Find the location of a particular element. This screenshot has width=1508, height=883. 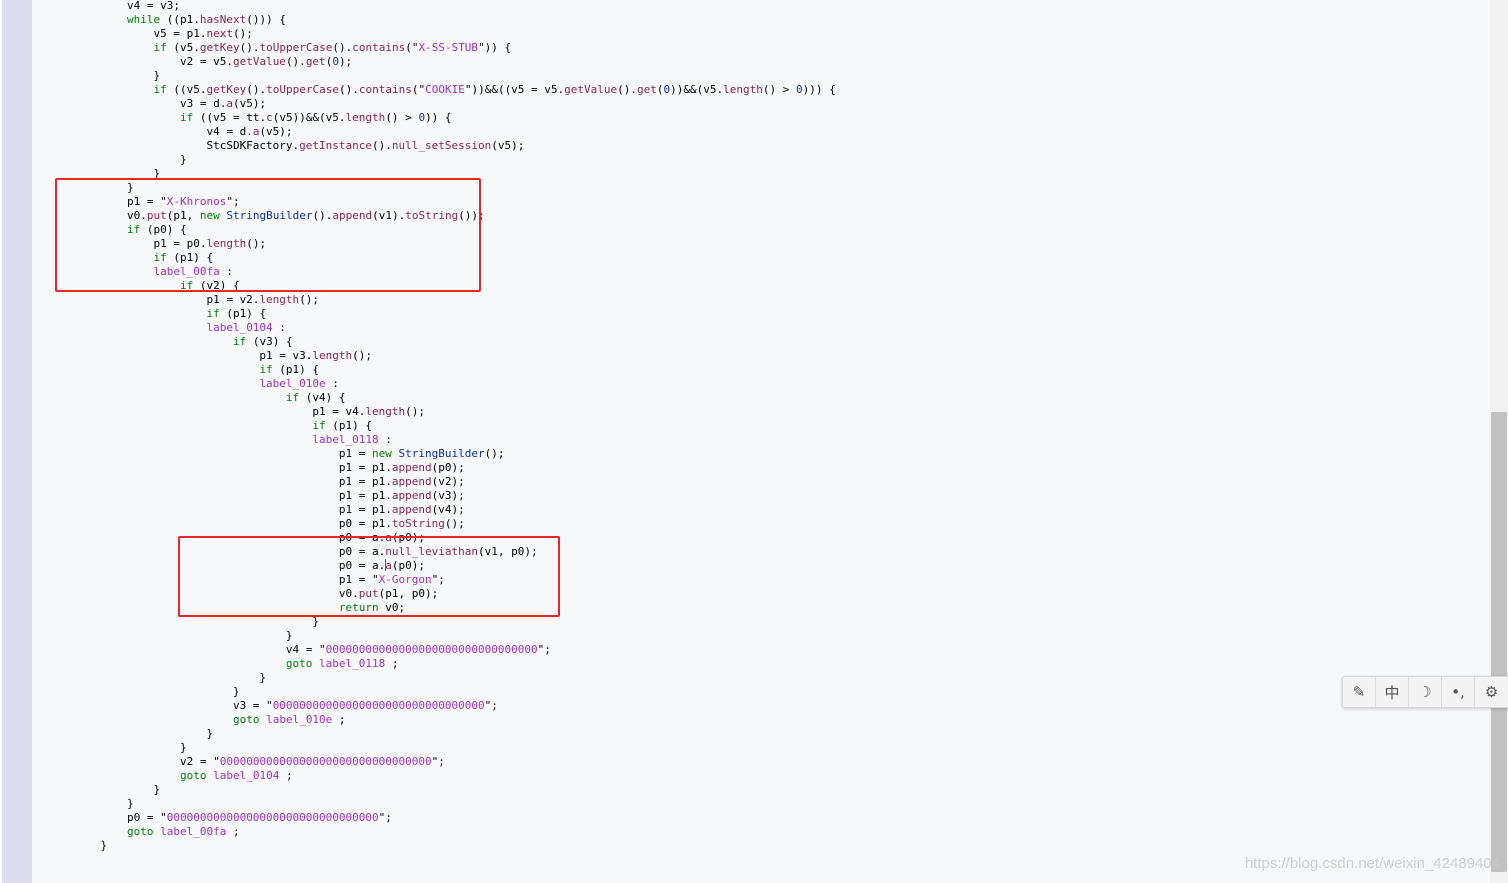

code-line: p0 = p1.toString(); is located at coordinates (455, 524).